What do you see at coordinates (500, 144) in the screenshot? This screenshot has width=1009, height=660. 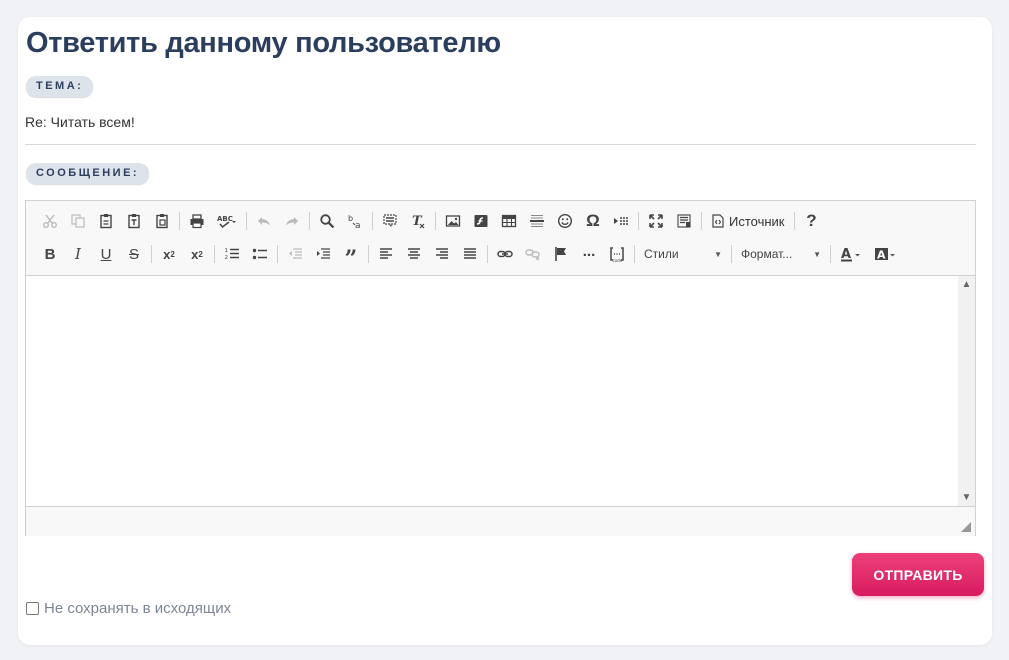 I see `subject-underline` at bounding box center [500, 144].